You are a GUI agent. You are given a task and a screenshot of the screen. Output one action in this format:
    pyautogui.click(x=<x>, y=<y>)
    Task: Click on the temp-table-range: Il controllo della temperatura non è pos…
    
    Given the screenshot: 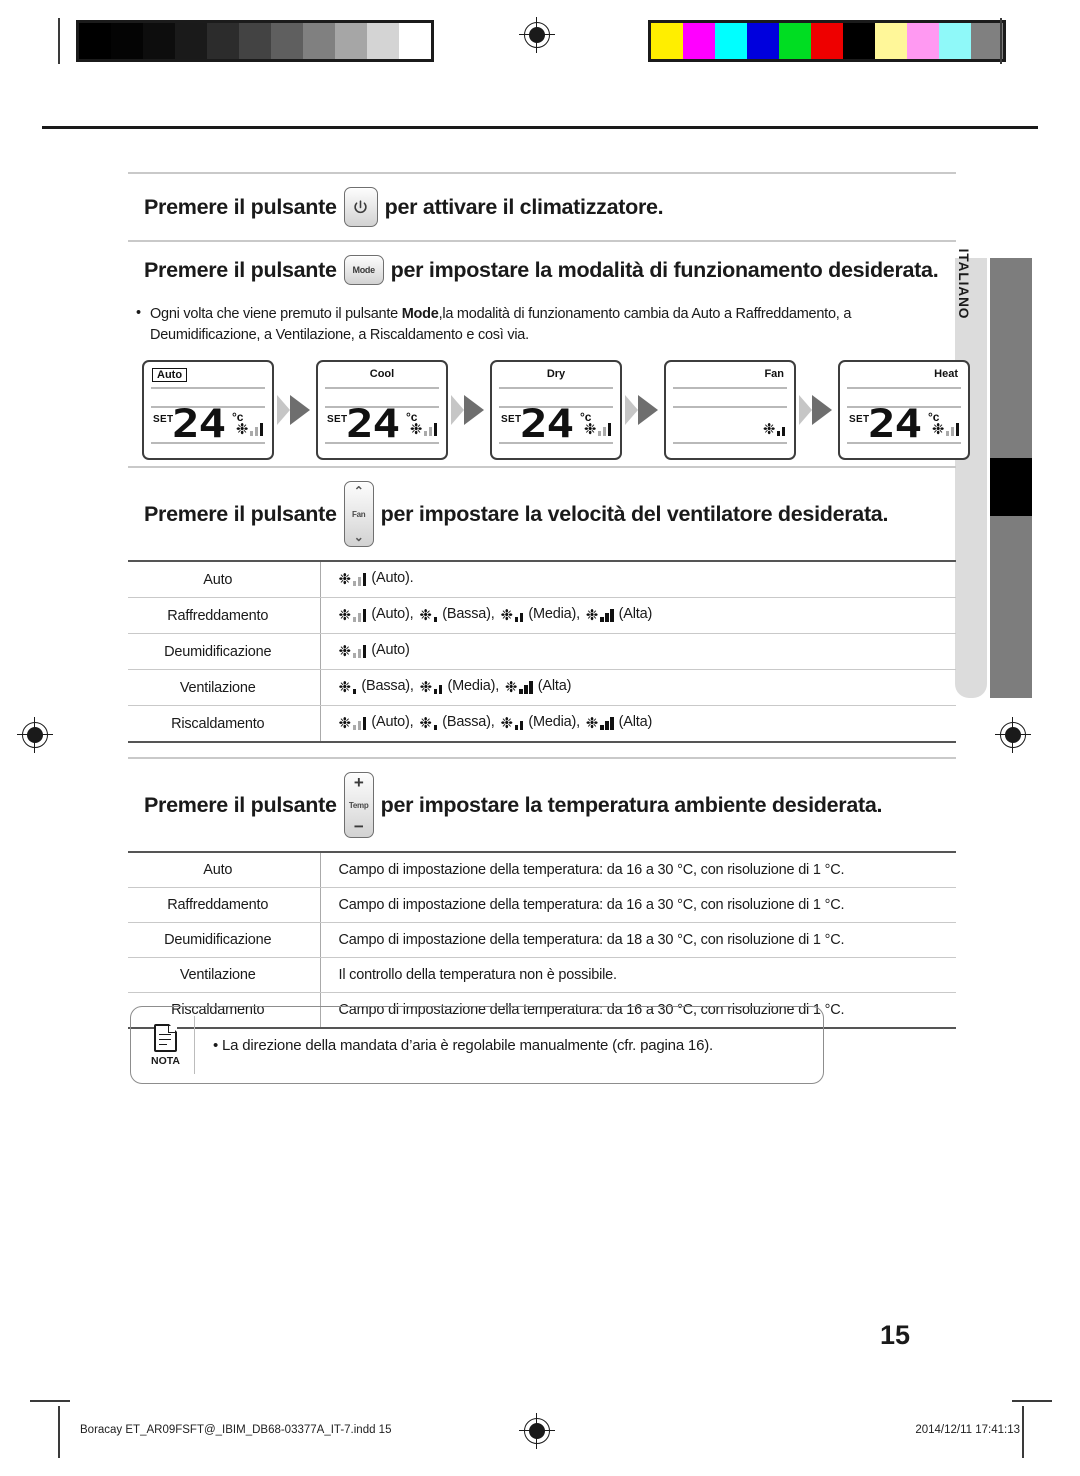 What is the action you would take?
    pyautogui.click(x=638, y=975)
    